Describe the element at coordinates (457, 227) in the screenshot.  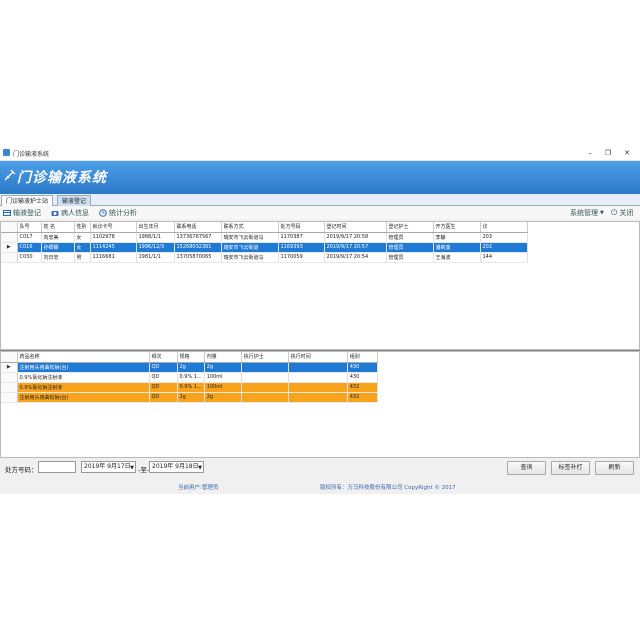
I see `col-header-doctor: 开方医生` at that location.